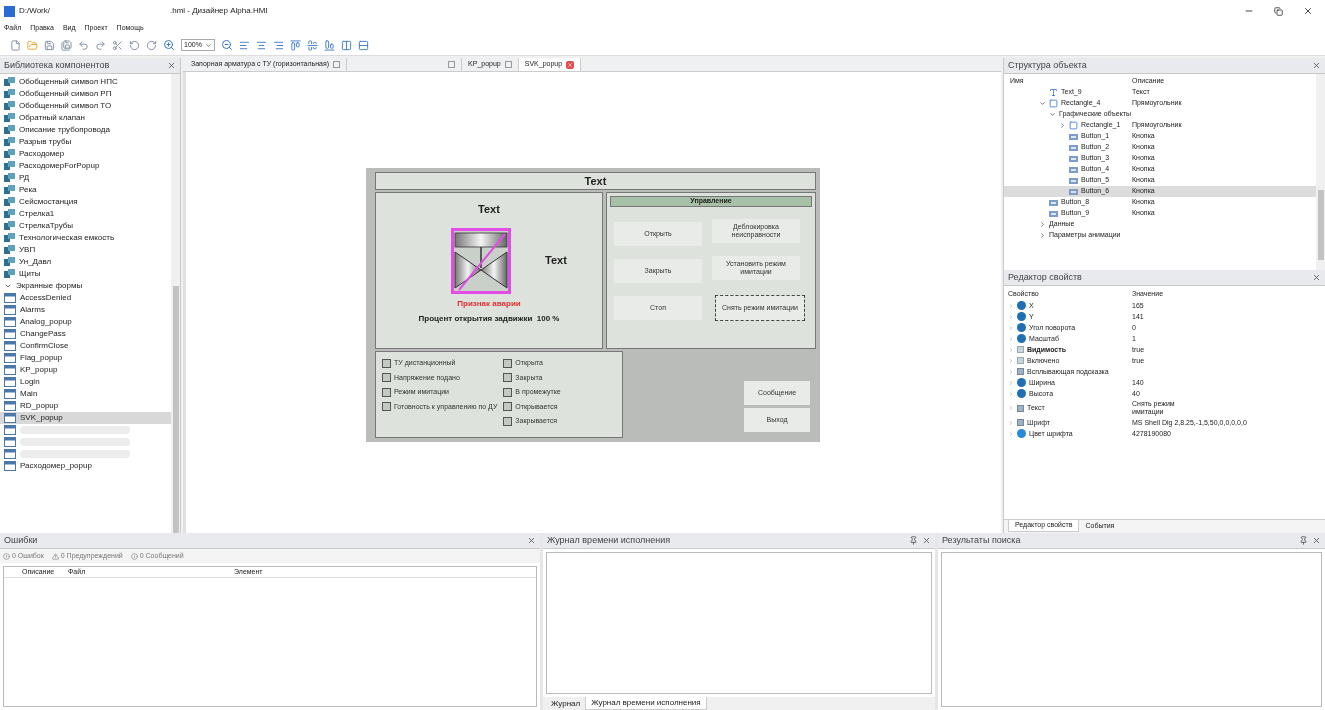 The height and width of the screenshot is (710, 1325). Describe the element at coordinates (646, 703) in the screenshot. I see `panel-tab: Журнал времени исполнения` at that location.